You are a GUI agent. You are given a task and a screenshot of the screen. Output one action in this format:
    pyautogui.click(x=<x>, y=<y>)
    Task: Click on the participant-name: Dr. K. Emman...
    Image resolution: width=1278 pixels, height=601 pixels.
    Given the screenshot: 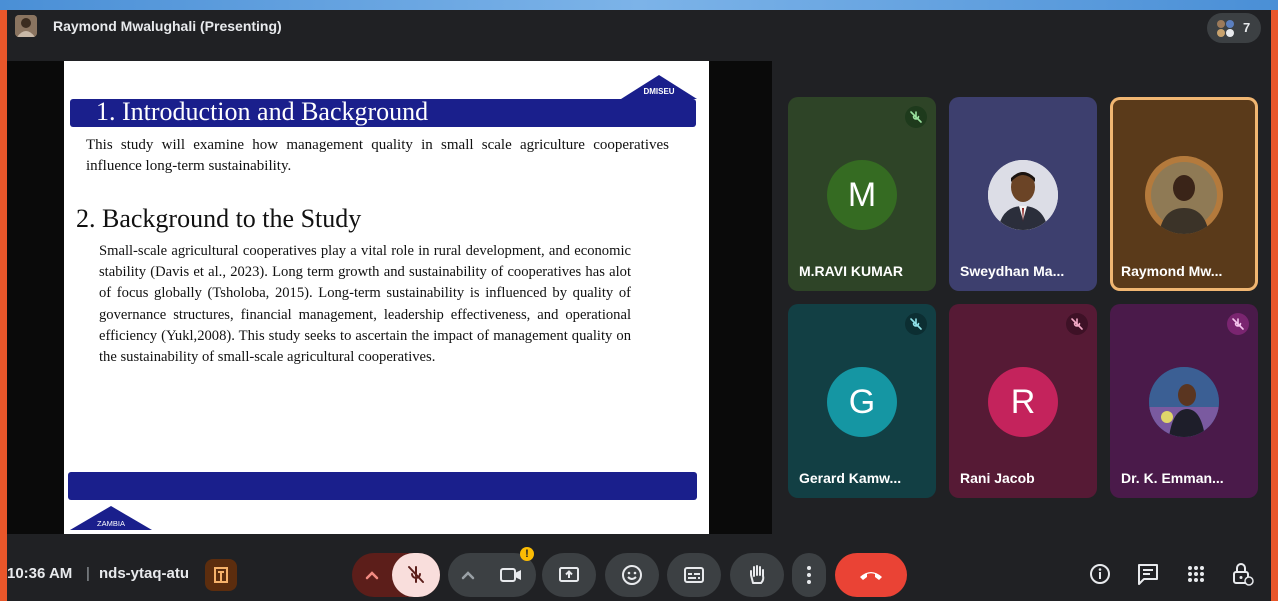 What is the action you would take?
    pyautogui.click(x=1172, y=478)
    